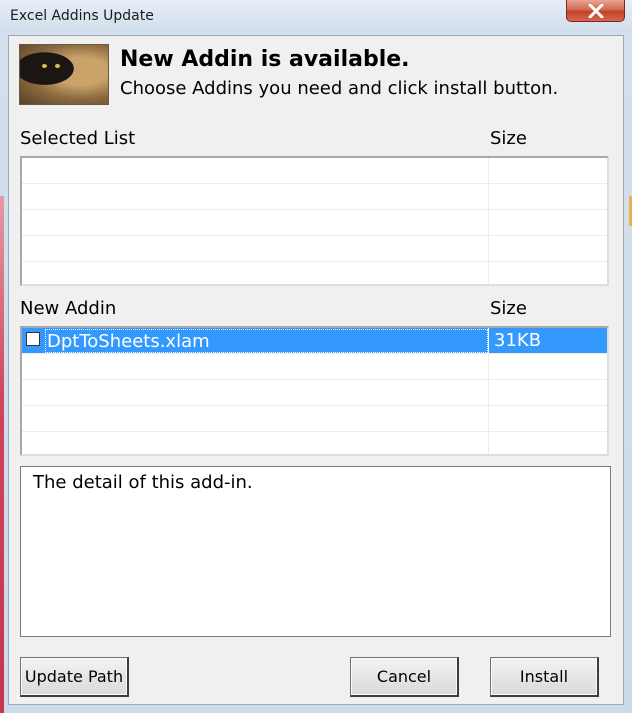  Describe the element at coordinates (265, 59) in the screenshot. I see `page-title: New Addin is available.` at that location.